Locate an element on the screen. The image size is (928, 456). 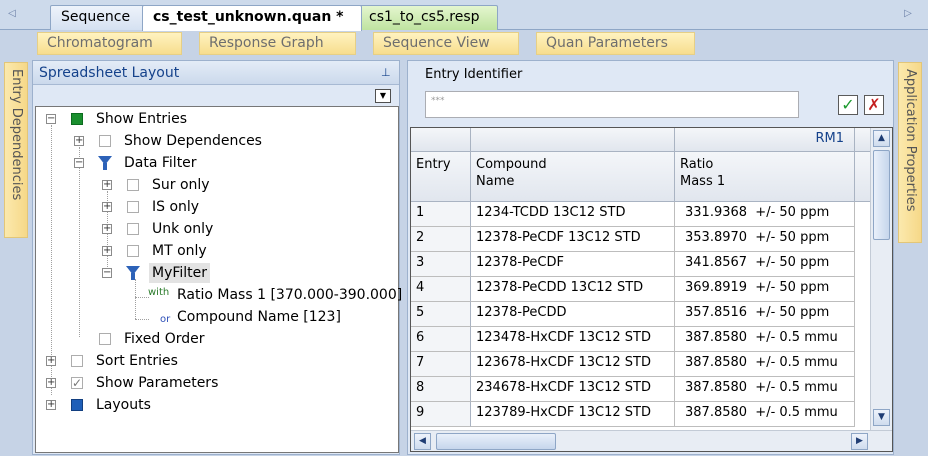
ratio-value: 353.8970 is located at coordinates (716, 237).